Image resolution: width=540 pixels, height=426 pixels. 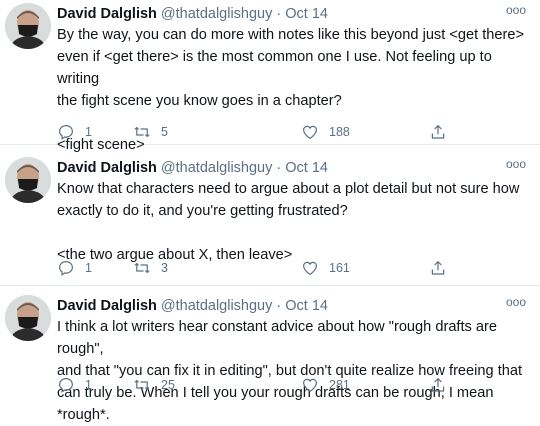 What do you see at coordinates (164, 132) in the screenshot?
I see `retweet-count: 5` at bounding box center [164, 132].